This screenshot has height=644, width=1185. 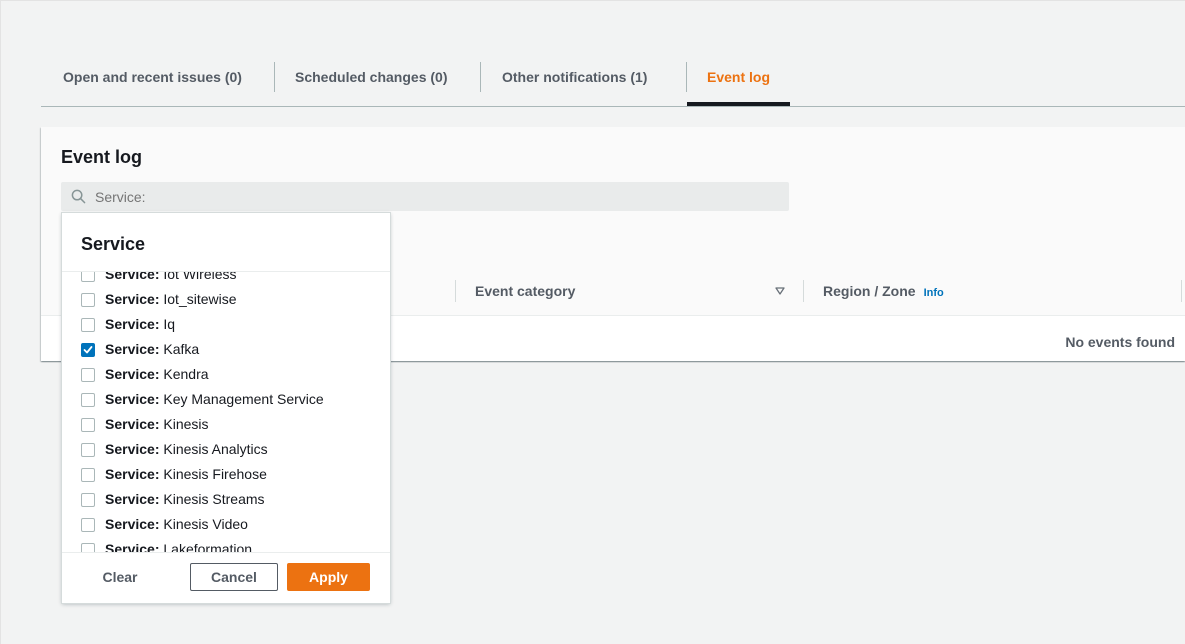 What do you see at coordinates (328, 577) in the screenshot?
I see `apply-button: Apply` at bounding box center [328, 577].